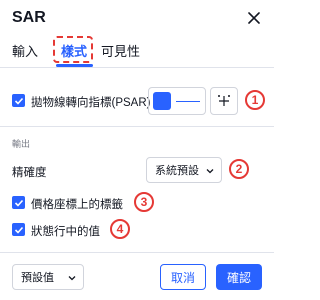 The image size is (320, 300). Describe the element at coordinates (137, 252) in the screenshot. I see `footer-divider` at that location.